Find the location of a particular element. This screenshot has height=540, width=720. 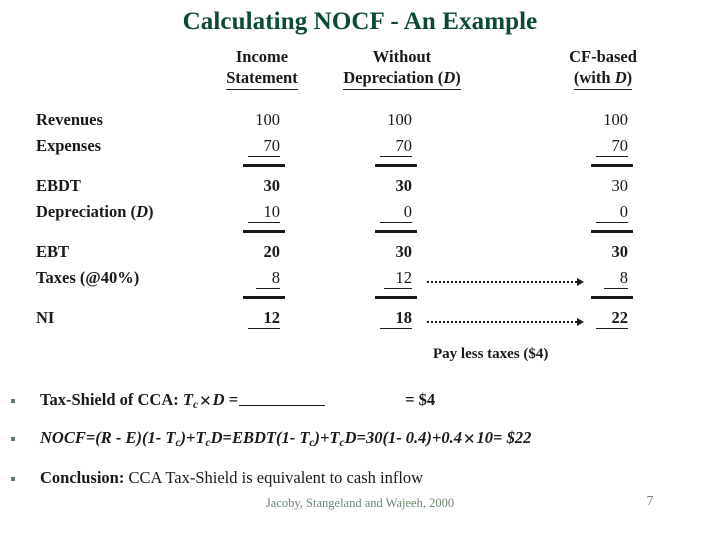

conclusion-lead: Conclusion: is located at coordinates (82, 477).